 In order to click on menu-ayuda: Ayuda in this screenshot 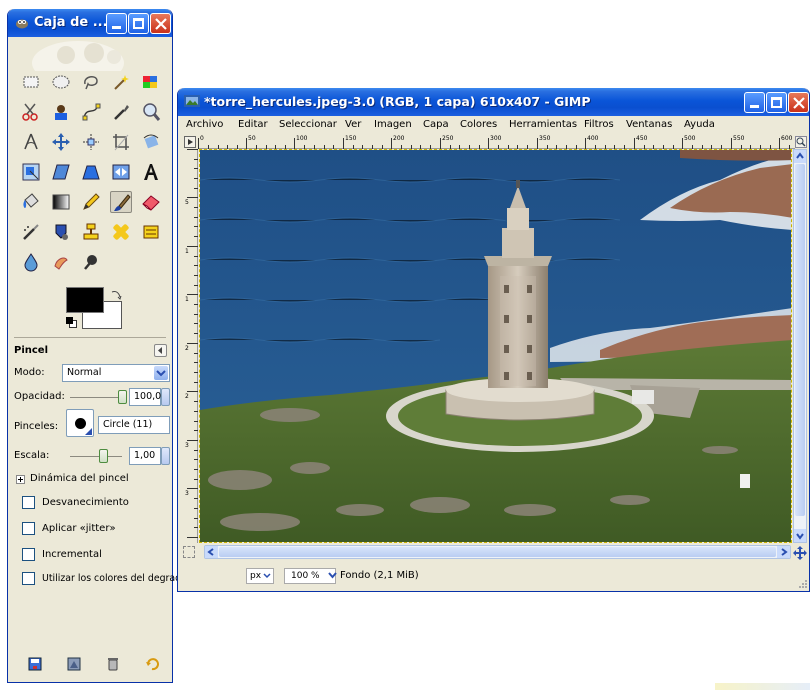, I will do `click(699, 124)`.